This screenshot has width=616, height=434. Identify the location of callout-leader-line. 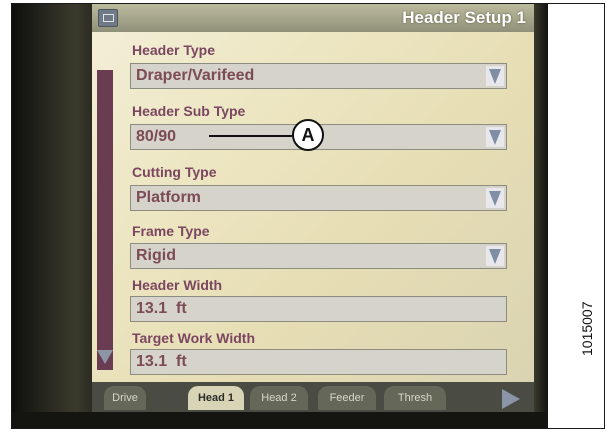
(250, 136).